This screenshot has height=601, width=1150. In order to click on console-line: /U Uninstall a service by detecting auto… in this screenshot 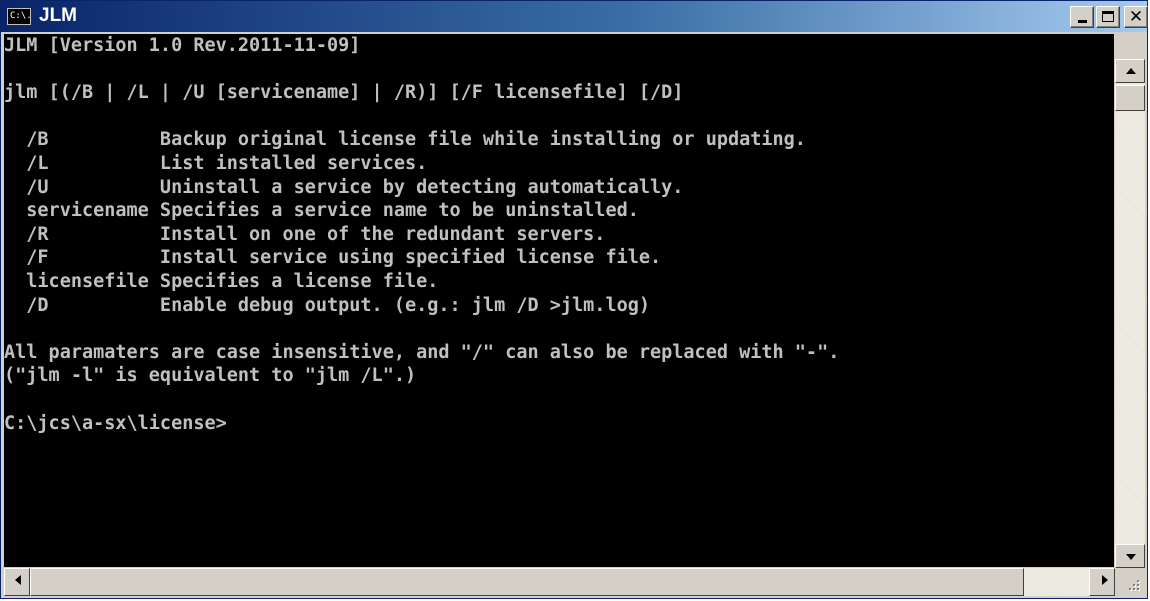, I will do `click(344, 187)`.